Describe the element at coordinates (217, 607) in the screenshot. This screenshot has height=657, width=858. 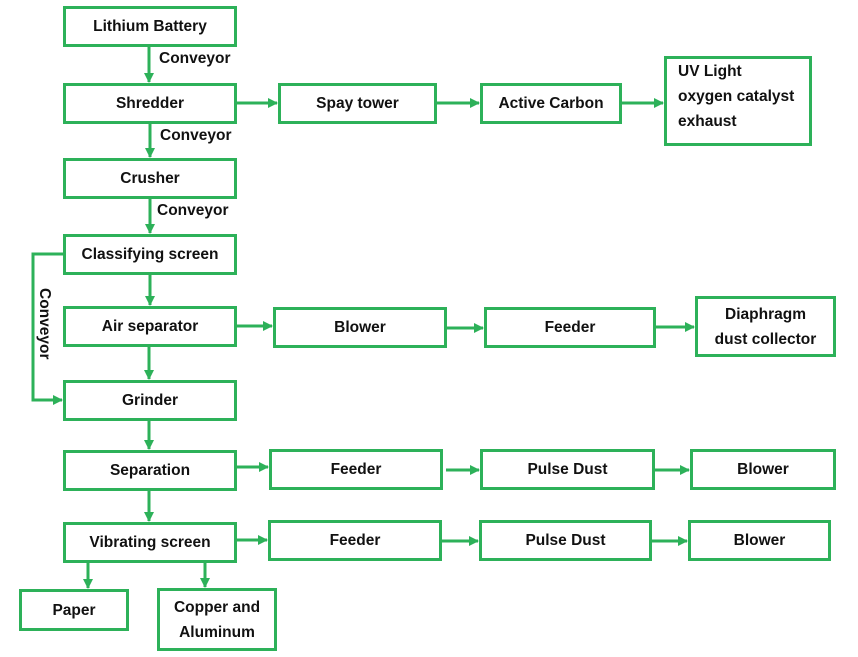
I see `node-label-line: Copper and` at that location.